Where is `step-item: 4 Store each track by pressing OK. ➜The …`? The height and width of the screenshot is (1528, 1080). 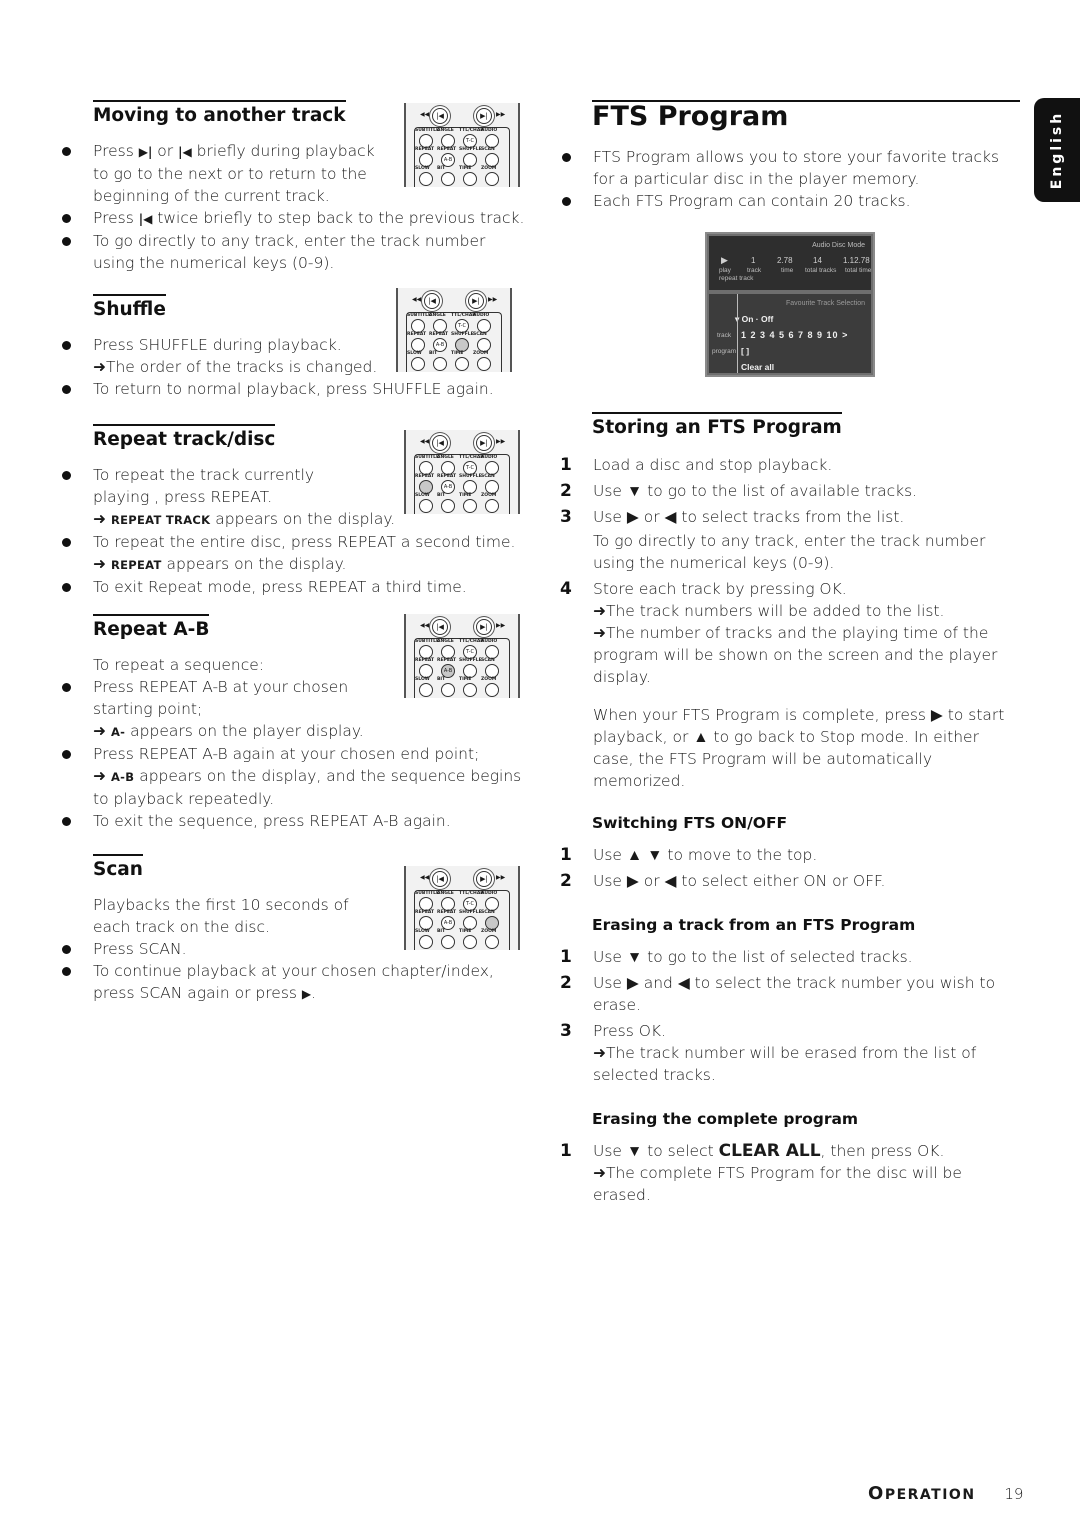 step-item: 4 Store each track by pressing OK. ➜The … is located at coordinates (779, 632).